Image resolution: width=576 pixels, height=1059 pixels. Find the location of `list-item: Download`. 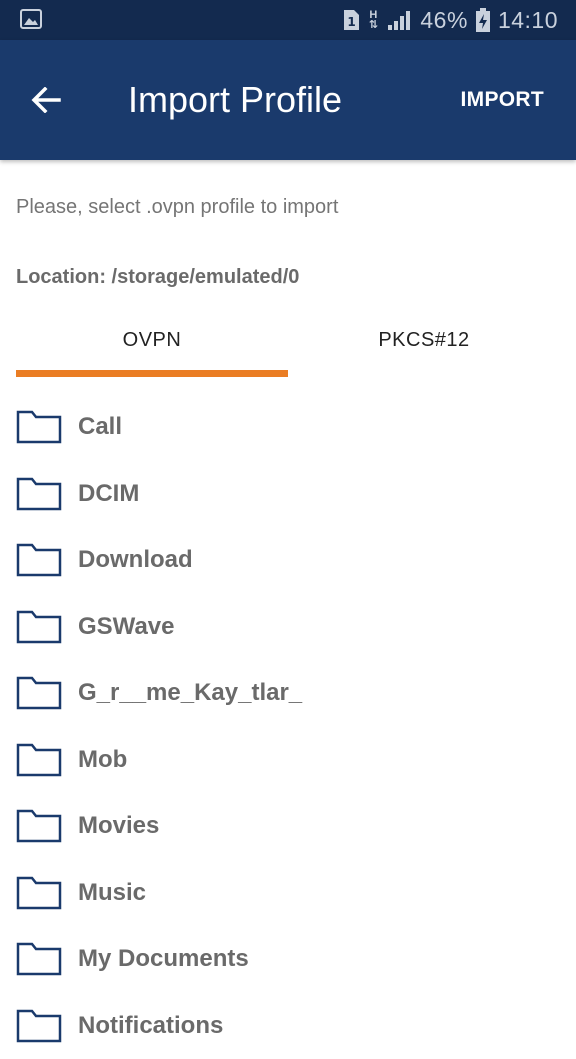

list-item: Download is located at coordinates (288, 560).